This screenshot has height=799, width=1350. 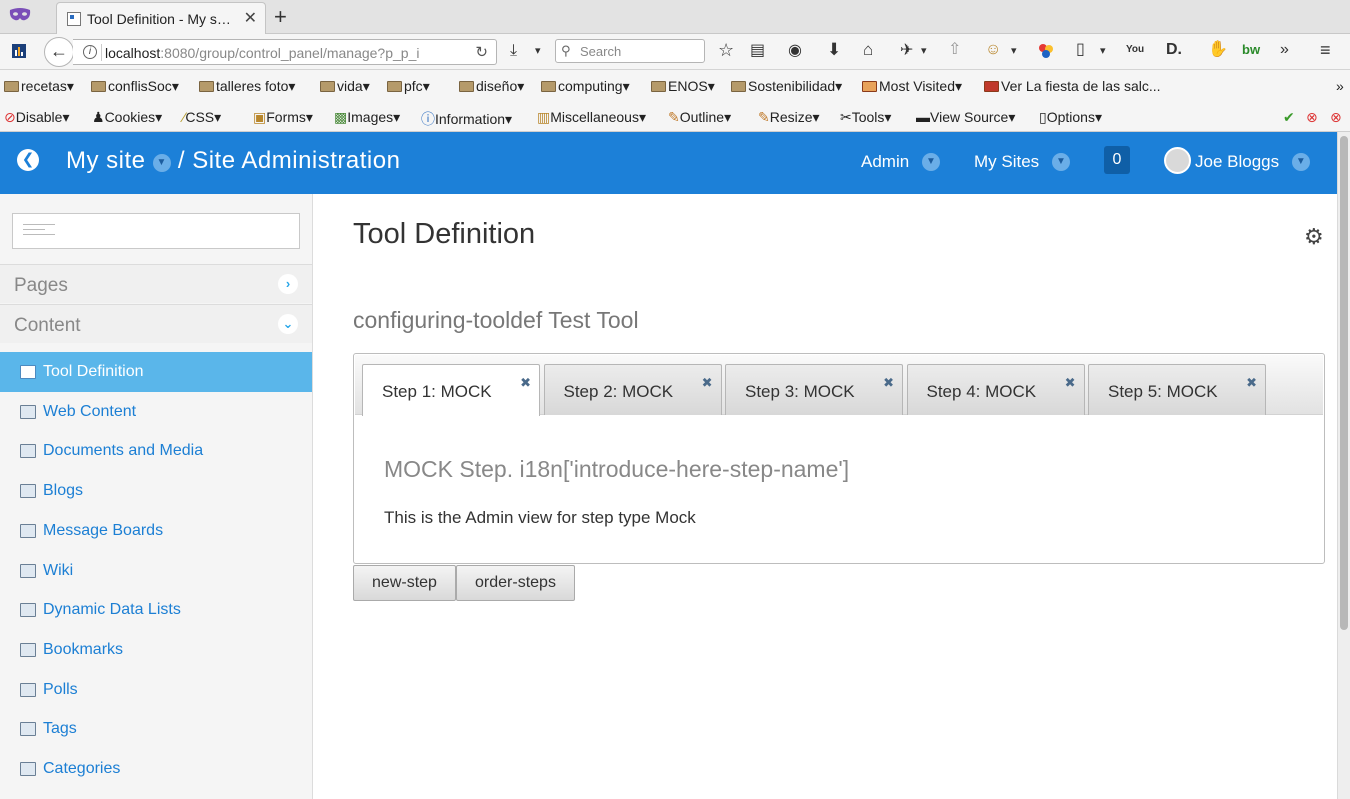 What do you see at coordinates (28, 610) in the screenshot?
I see `ddl-icon` at bounding box center [28, 610].